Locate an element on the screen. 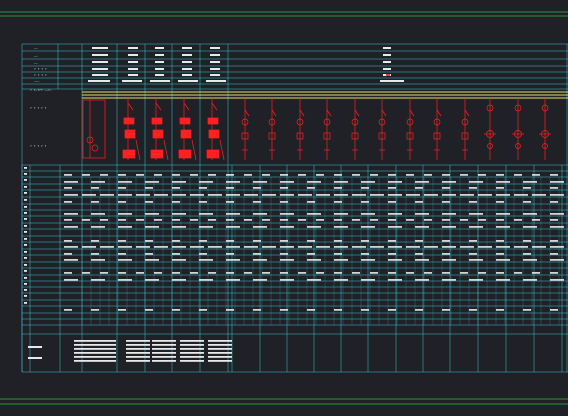  left-label-3: —— is located at coordinates (36, 63).